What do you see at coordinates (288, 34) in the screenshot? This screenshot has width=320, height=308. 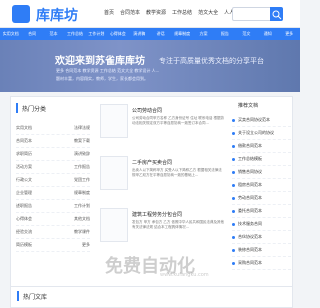 I see `category-item: 更多` at bounding box center [288, 34].